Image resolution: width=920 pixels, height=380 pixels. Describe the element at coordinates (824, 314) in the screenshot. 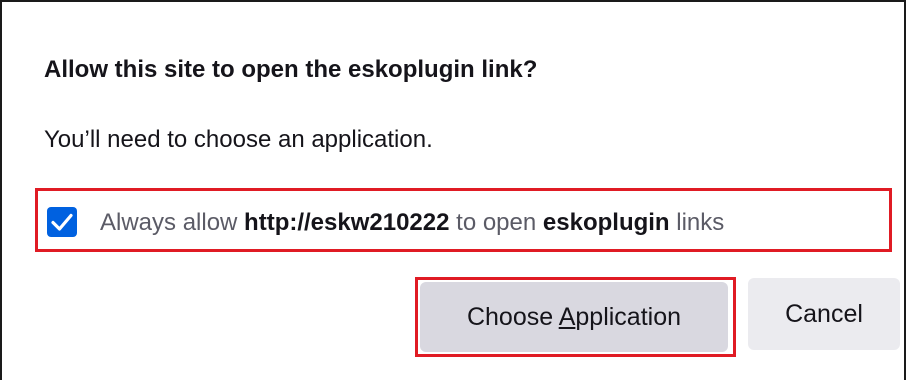

I see `cancel-button: Cancel` at that location.